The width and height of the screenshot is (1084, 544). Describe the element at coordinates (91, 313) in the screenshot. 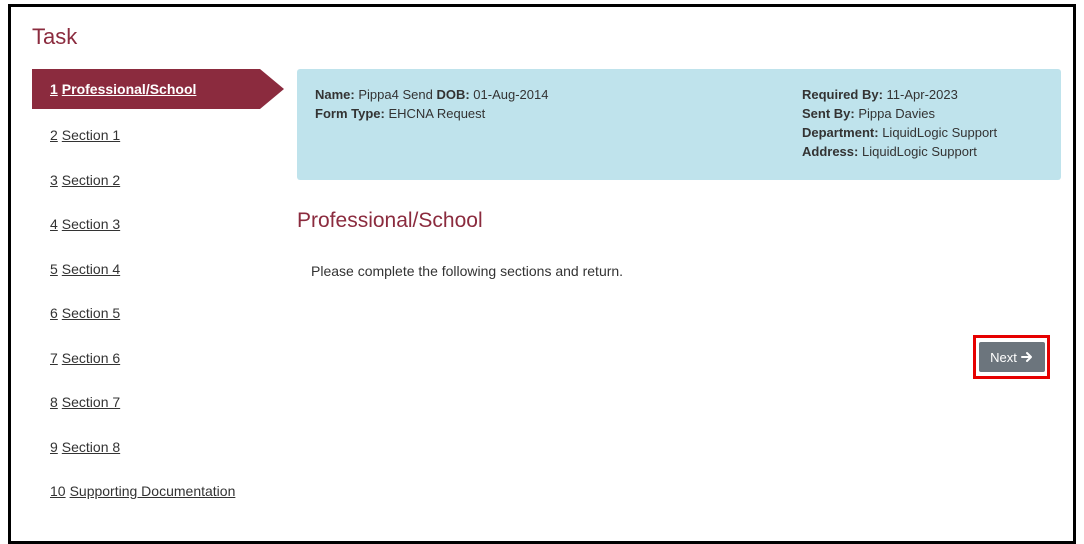

I see `nav-item-label: Section 5` at that location.